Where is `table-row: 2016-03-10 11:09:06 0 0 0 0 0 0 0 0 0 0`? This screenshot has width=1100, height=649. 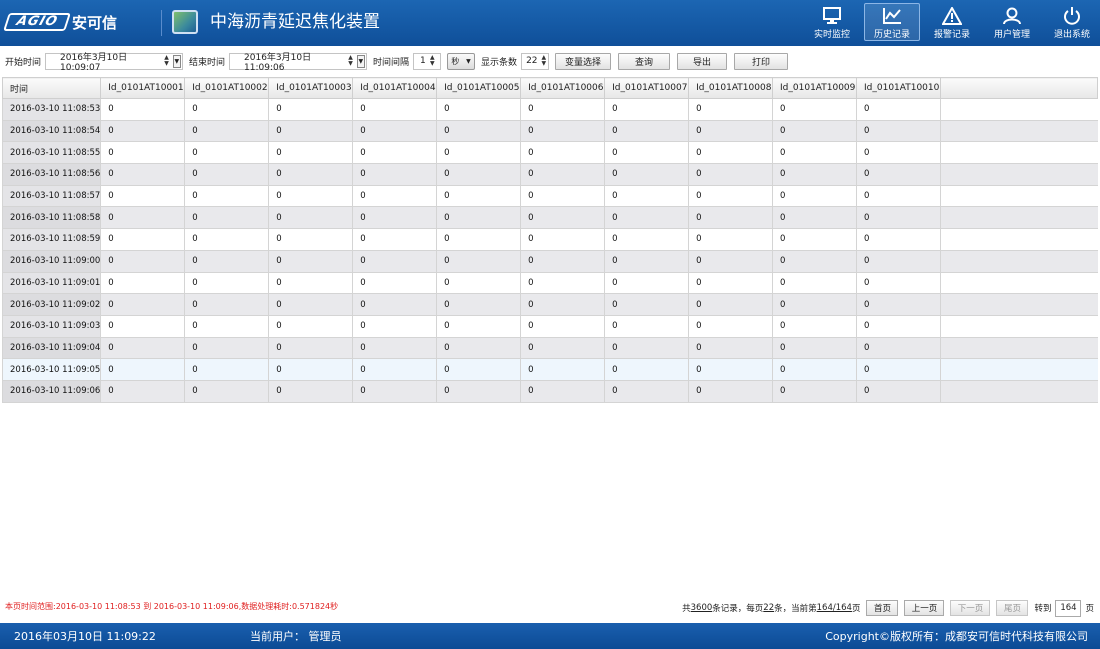
table-row: 2016-03-10 11:09:06 0 0 0 0 0 0 0 0 0 0 is located at coordinates (549, 391).